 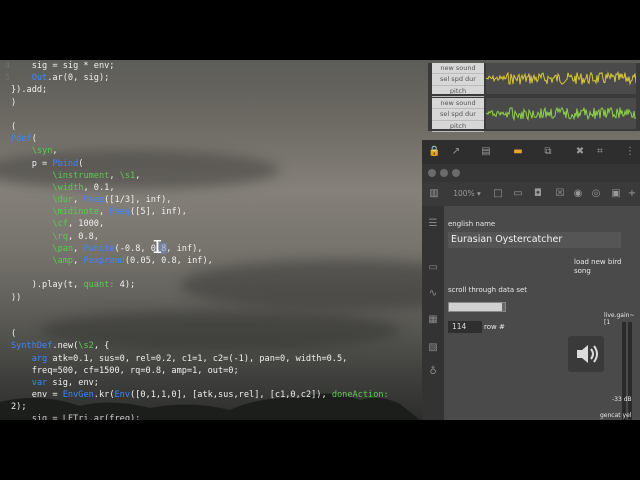 I want to click on sidebar-toggle-icon: ▥, so click(x=434, y=194).